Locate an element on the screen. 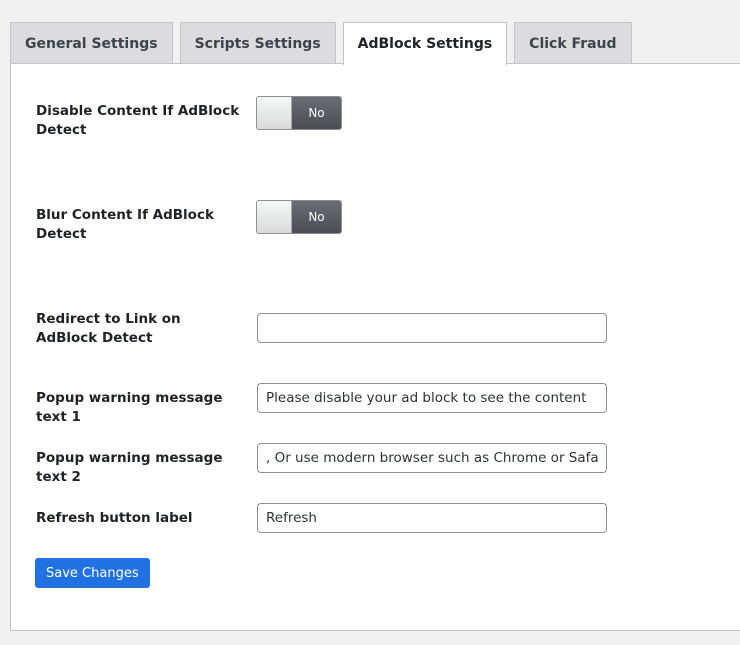 Image resolution: width=740 pixels, height=645 pixels. tab-adblock-settings: AdBlock Settings is located at coordinates (425, 43).